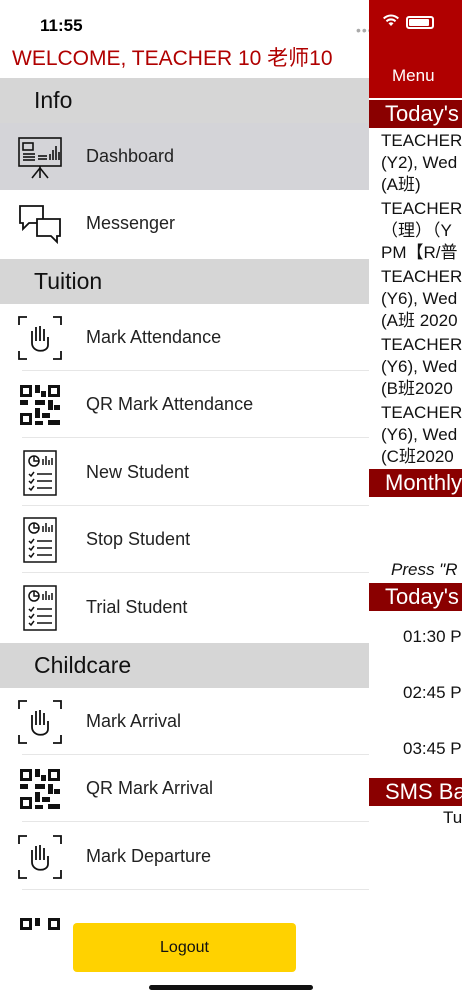 This screenshot has height=1000, width=462. Describe the element at coordinates (184, 156) in the screenshot. I see `menu-item-dashboard: Dashboard` at that location.